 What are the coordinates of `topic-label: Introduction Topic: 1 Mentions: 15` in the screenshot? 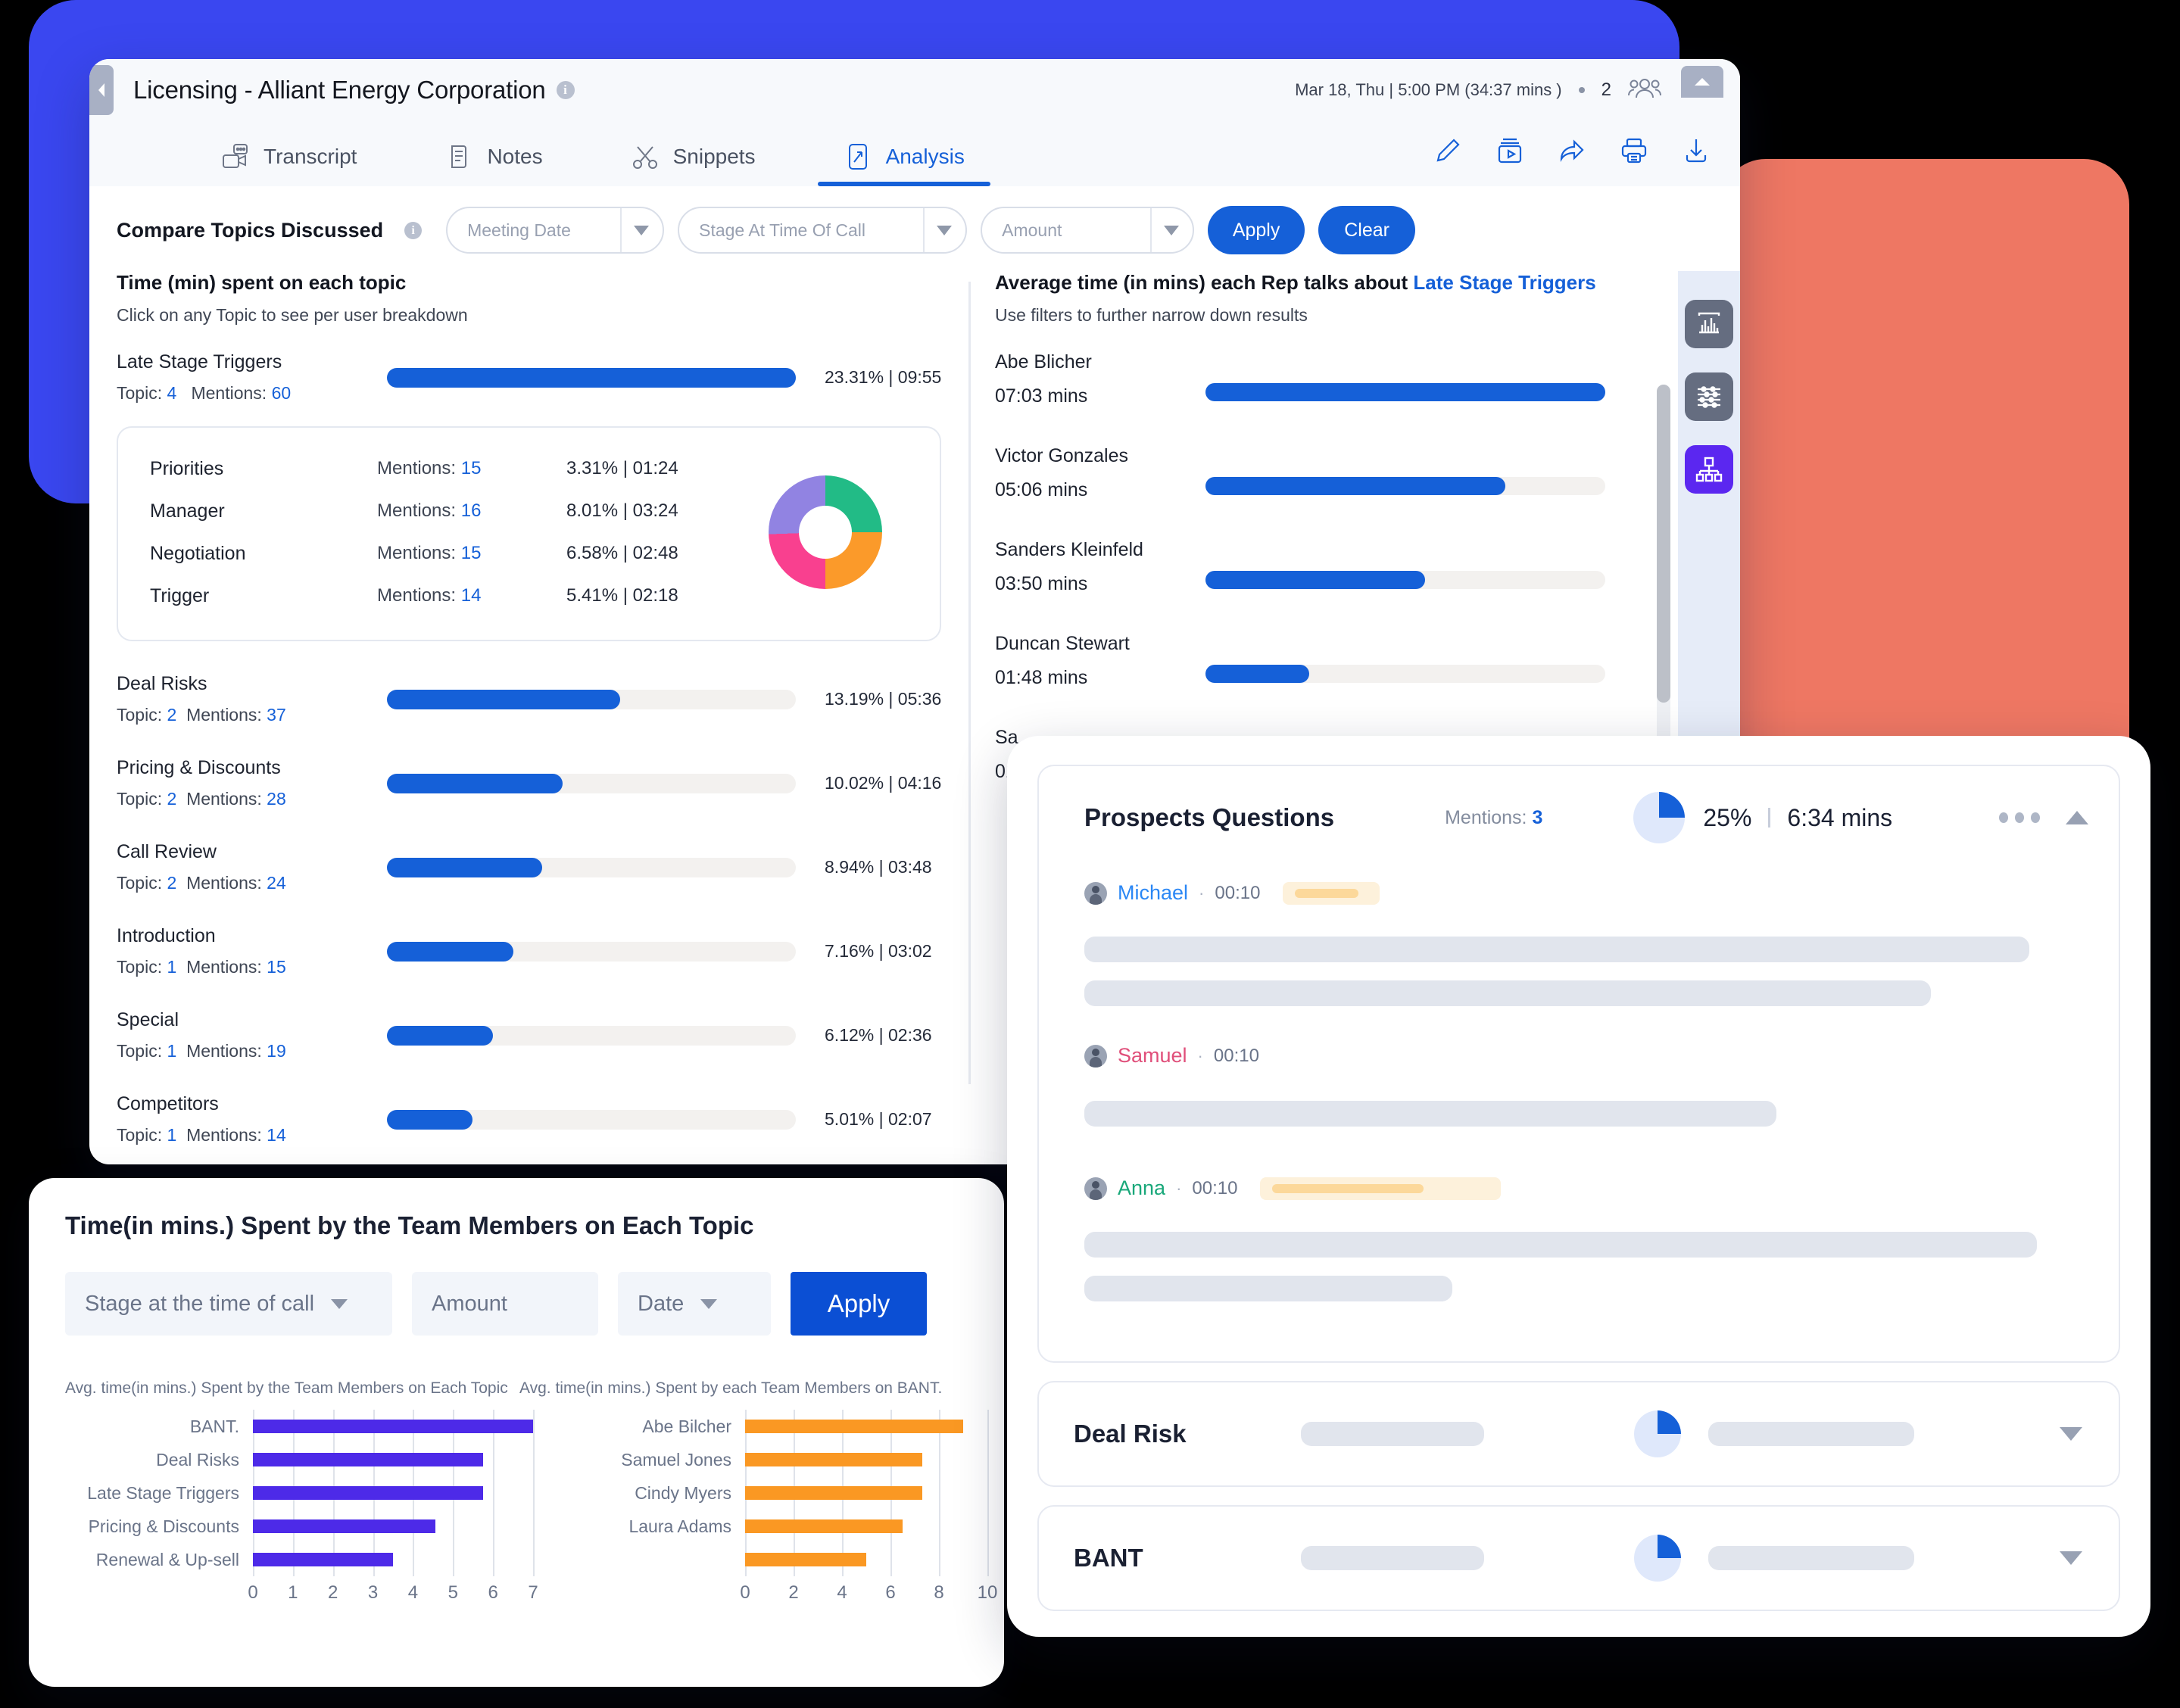 It's located at (252, 951).